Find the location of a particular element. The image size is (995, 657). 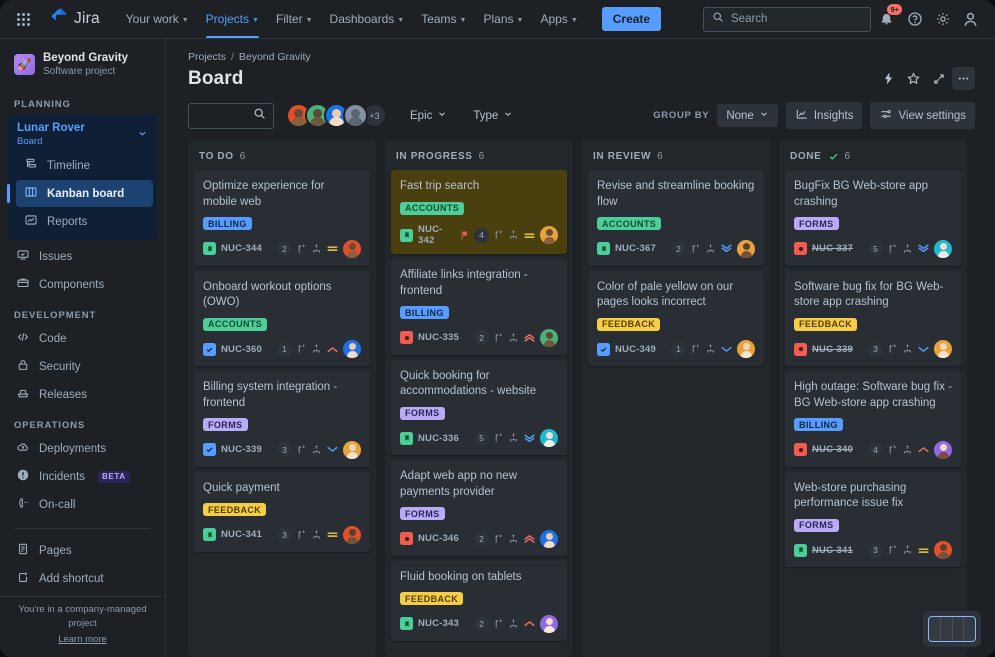

nav-item-apps: Apps ▼ is located at coordinates (558, 19).